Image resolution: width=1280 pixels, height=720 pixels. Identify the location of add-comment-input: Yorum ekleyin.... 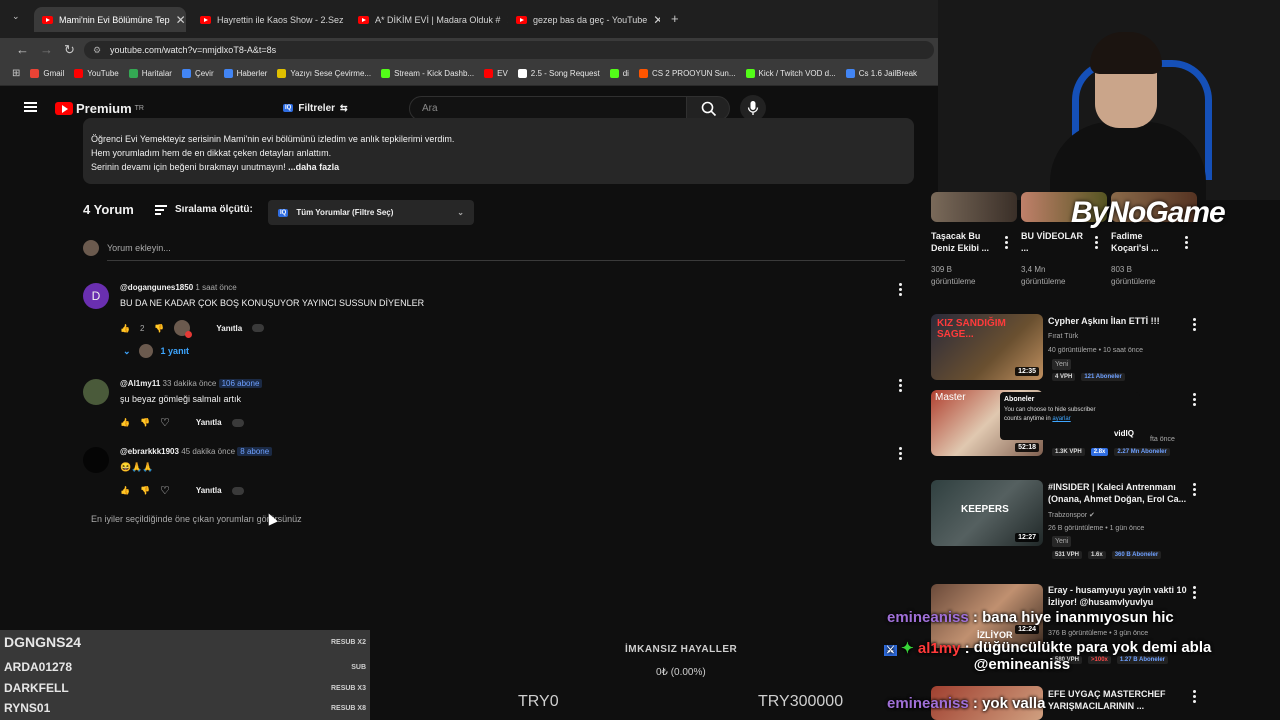
(139, 248).